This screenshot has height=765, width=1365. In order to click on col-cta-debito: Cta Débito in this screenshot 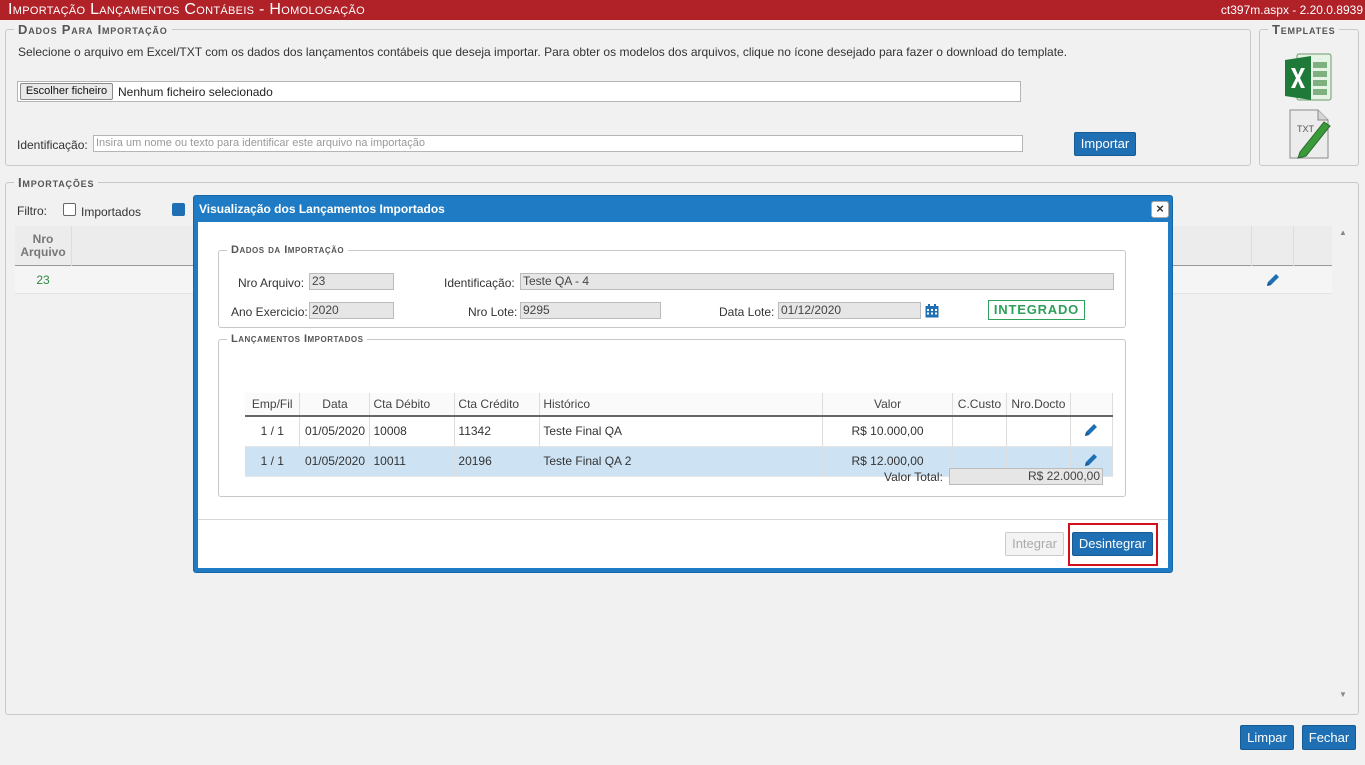, I will do `click(412, 405)`.